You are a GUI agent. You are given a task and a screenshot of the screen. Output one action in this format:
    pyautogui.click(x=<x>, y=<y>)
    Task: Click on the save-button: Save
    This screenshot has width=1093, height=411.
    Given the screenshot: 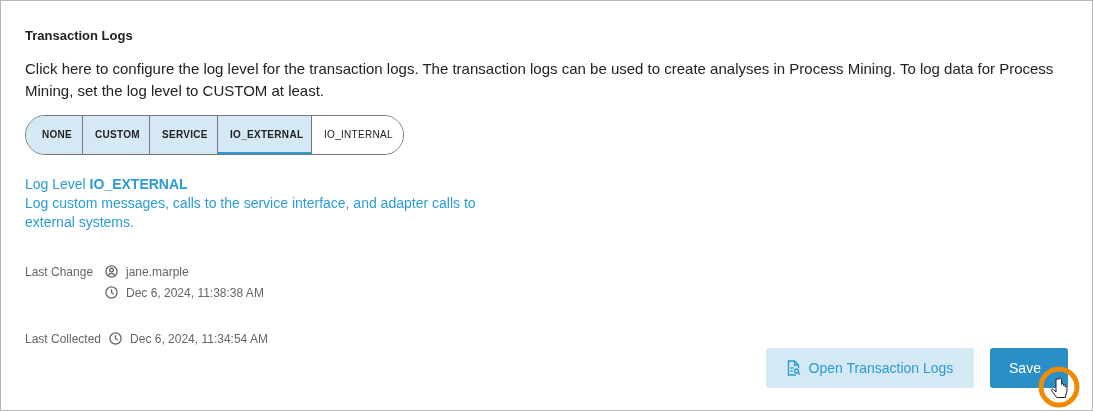 What is the action you would take?
    pyautogui.click(x=1029, y=368)
    